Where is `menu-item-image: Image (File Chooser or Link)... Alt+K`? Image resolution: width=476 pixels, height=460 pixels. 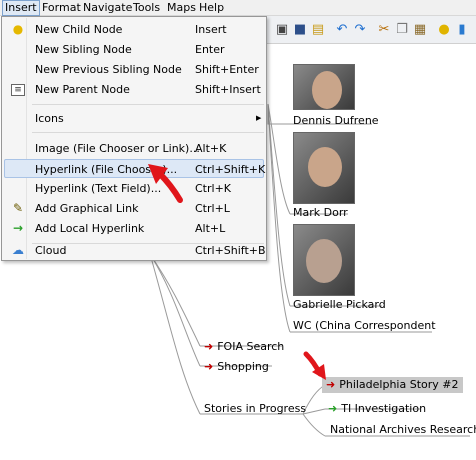
menu-item-image: Image (File Chooser or Link)... Alt+K is located at coordinates (134, 148).